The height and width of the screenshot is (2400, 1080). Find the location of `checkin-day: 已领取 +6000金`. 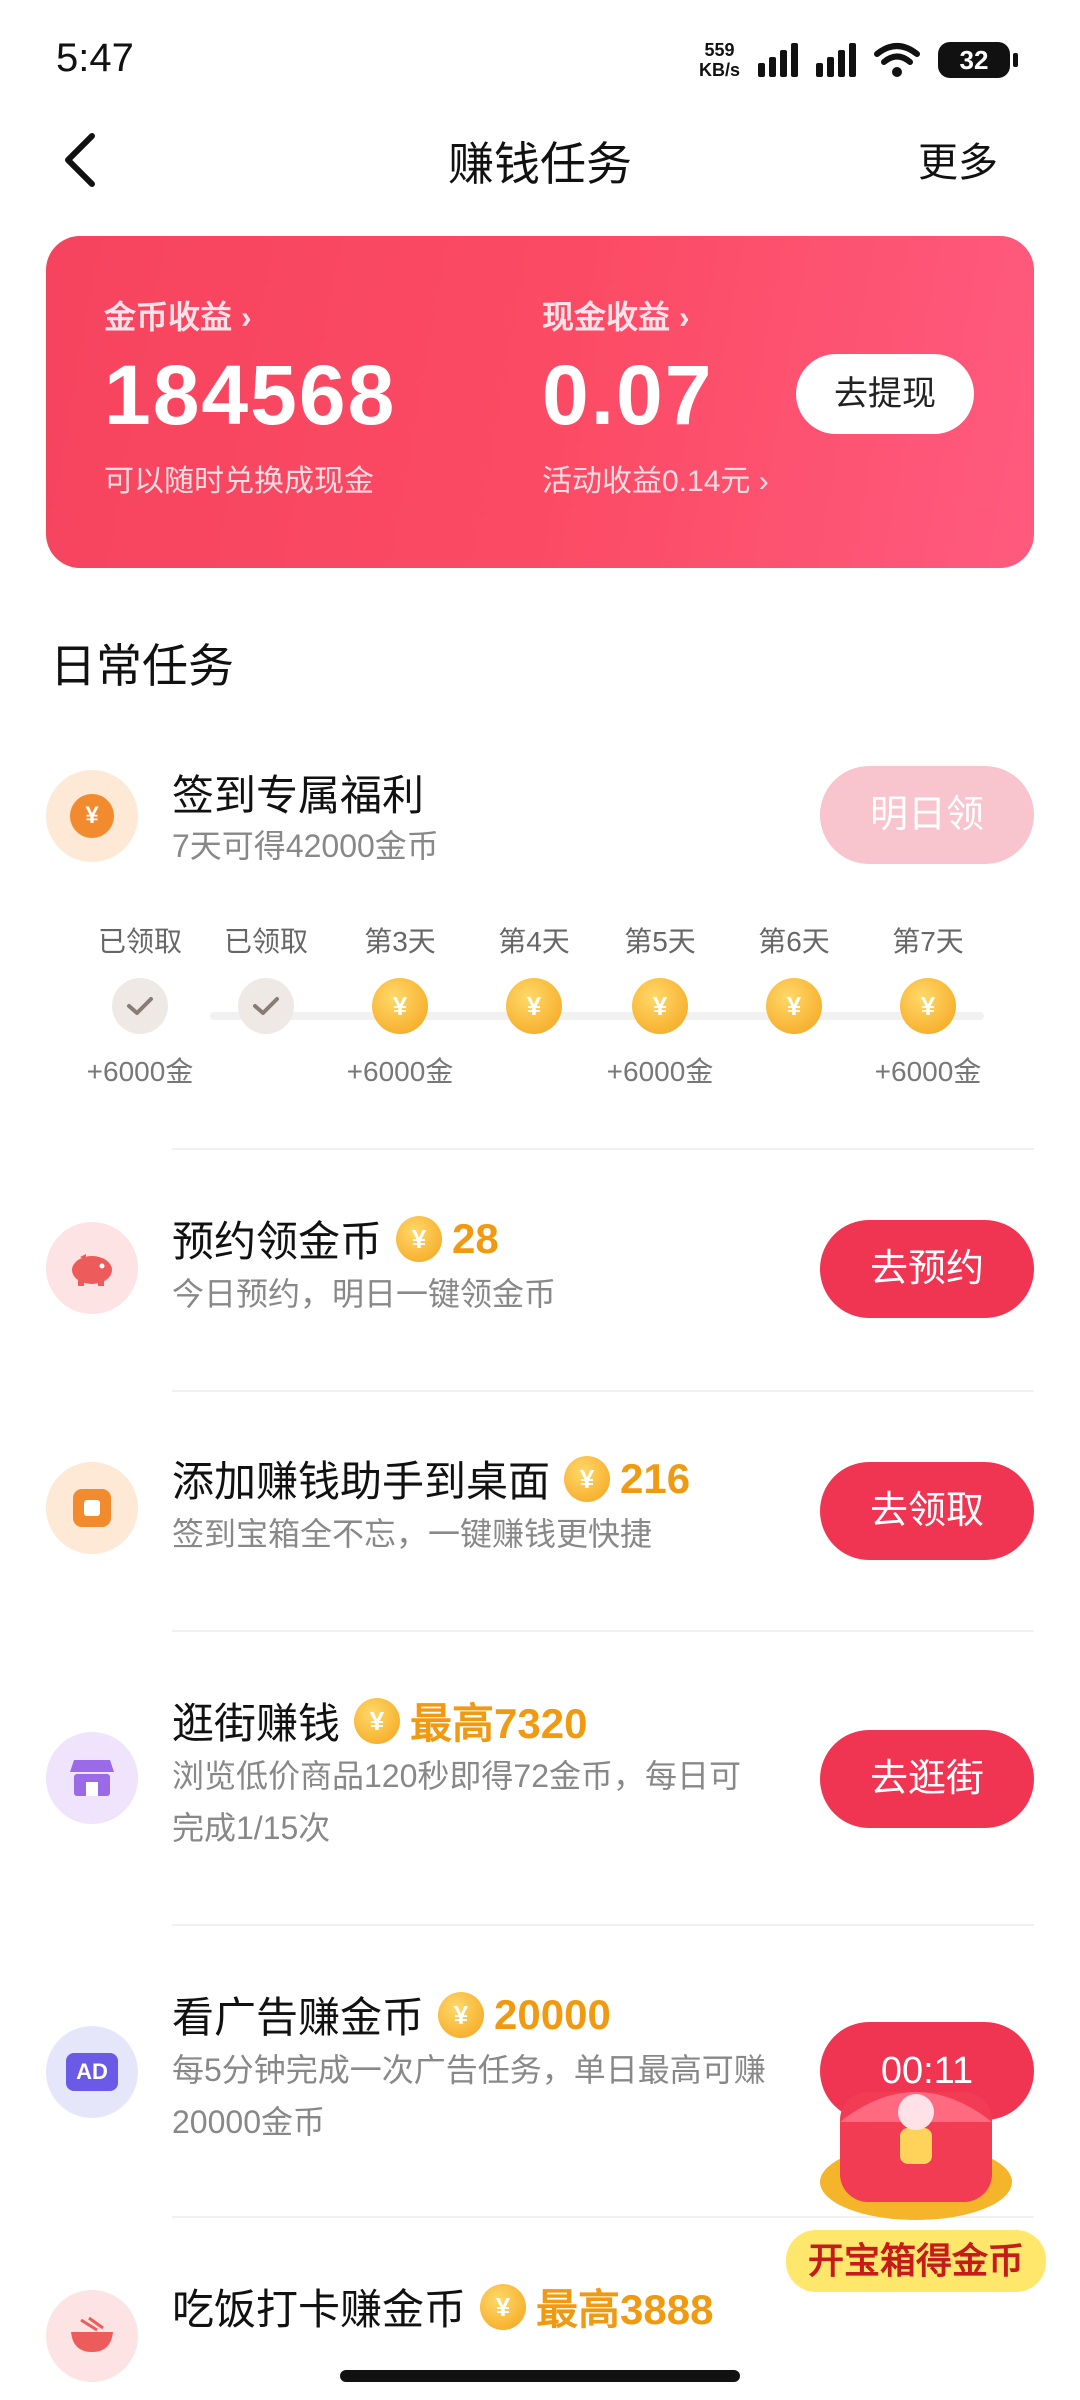

checkin-day: 已领取 +6000金 is located at coordinates (140, 1003).